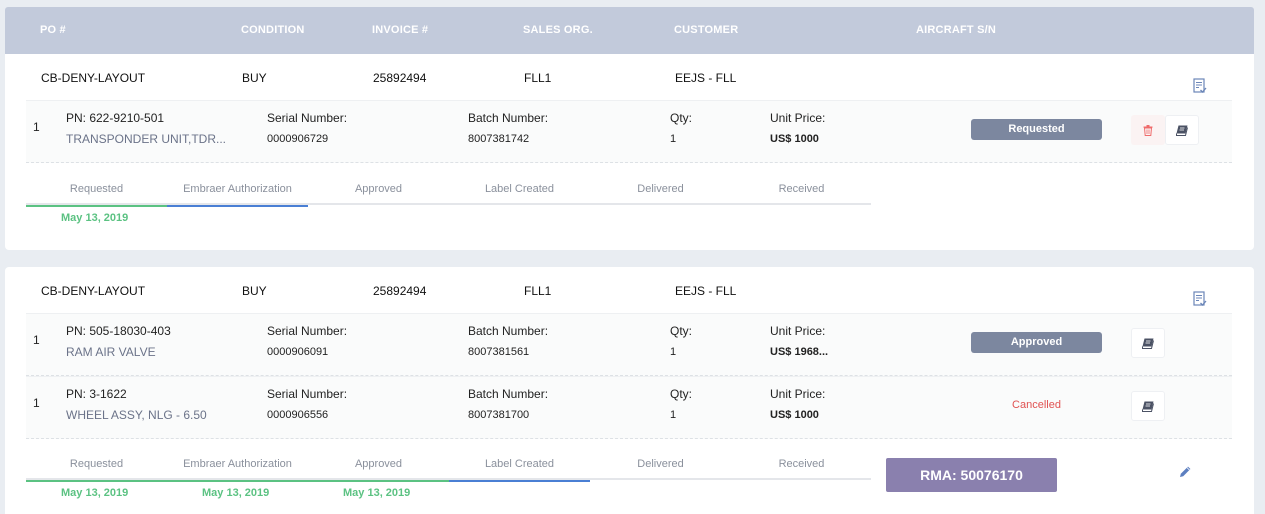 This screenshot has height=514, width=1265. I want to click on col-condition: CONDITION, so click(273, 30).